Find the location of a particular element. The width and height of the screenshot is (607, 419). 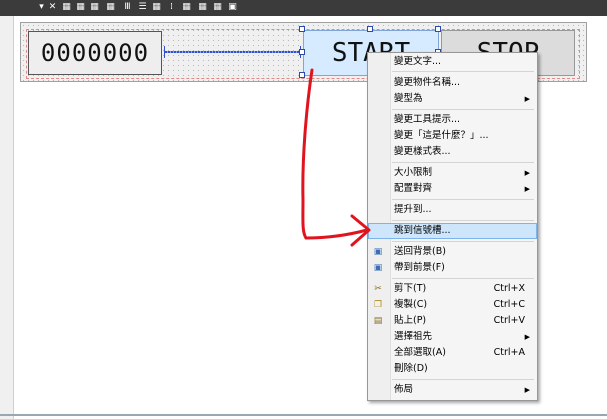

annotation-arrow is located at coordinates (336, 157).